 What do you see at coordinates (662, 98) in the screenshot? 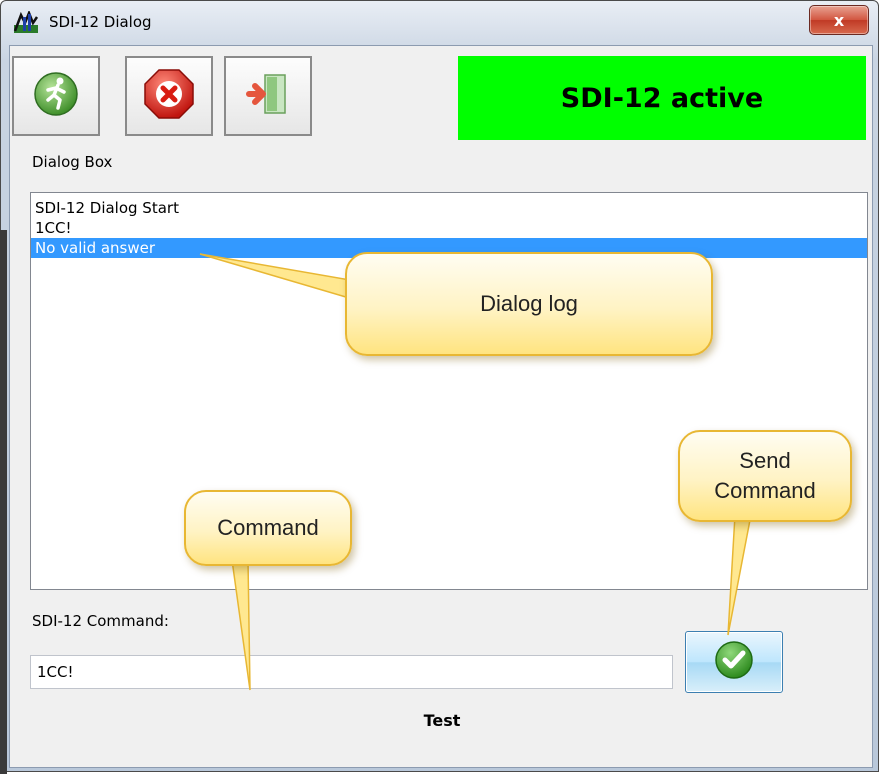
I see `status-indicator: SDI-12 active` at bounding box center [662, 98].